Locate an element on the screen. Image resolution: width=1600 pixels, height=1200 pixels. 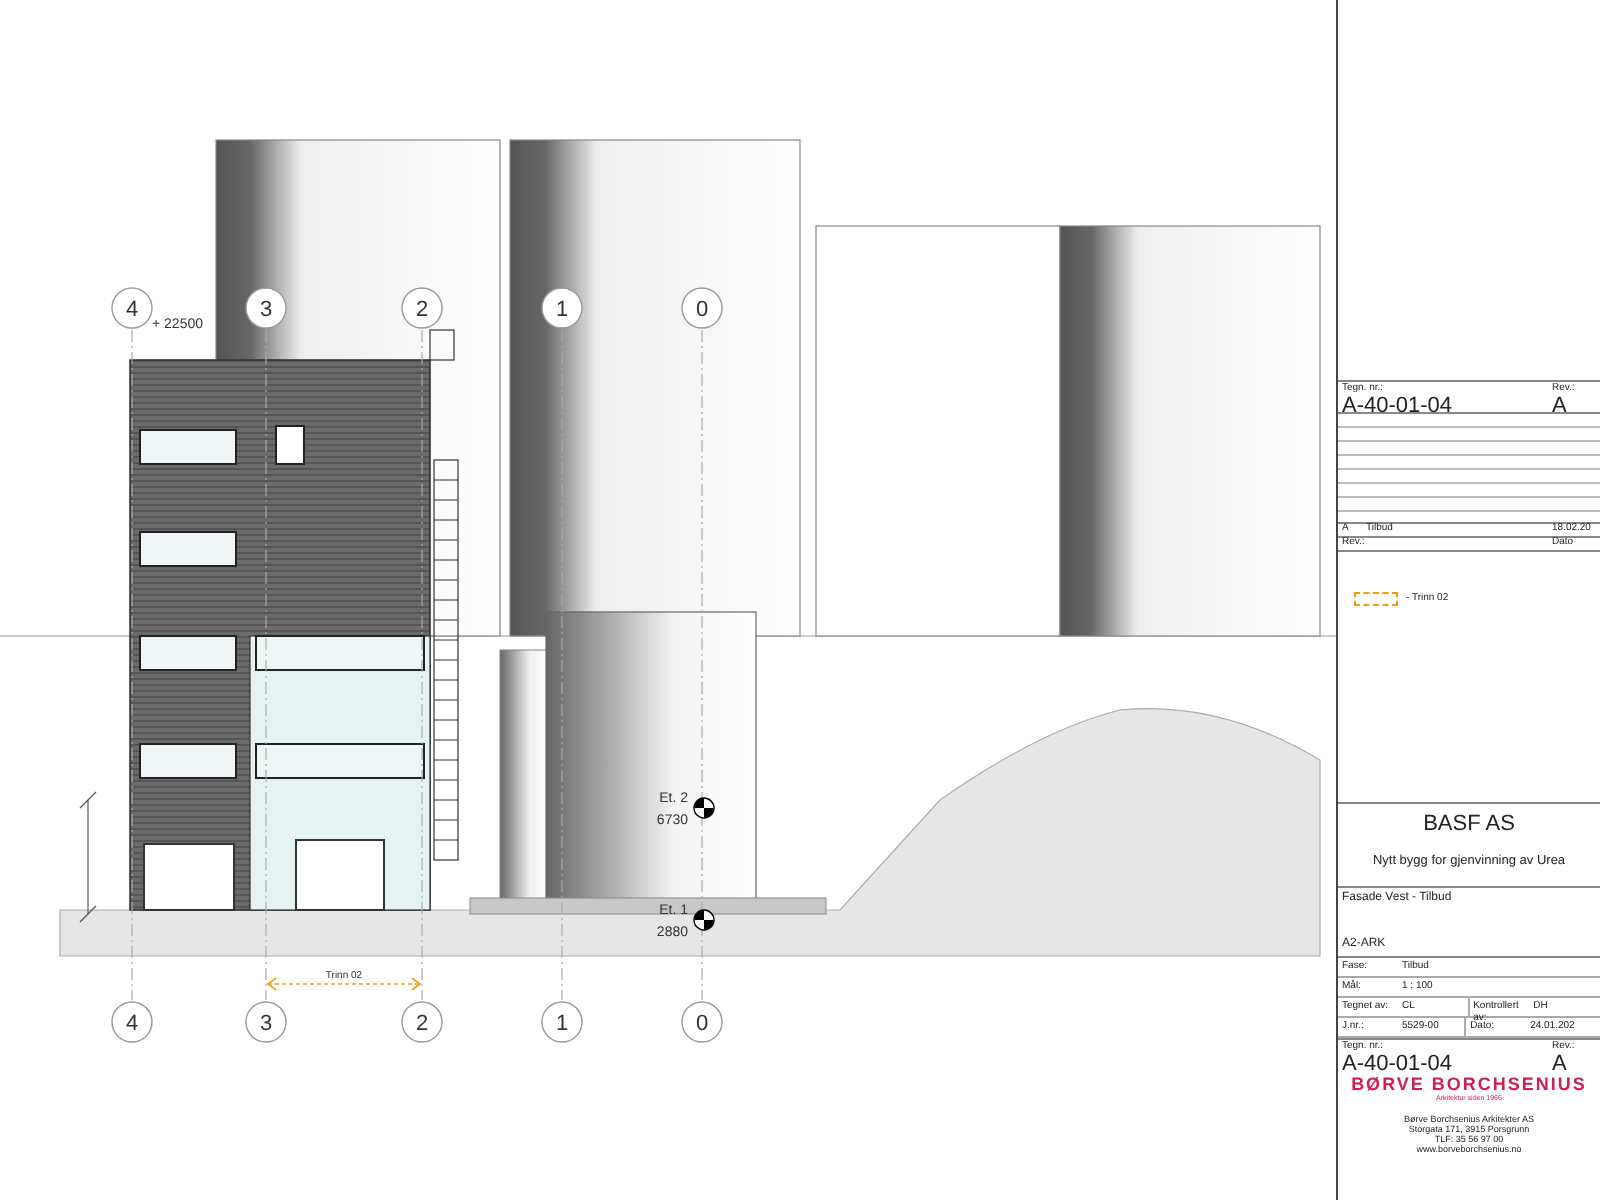
client-name: BASF AS is located at coordinates (1469, 826).